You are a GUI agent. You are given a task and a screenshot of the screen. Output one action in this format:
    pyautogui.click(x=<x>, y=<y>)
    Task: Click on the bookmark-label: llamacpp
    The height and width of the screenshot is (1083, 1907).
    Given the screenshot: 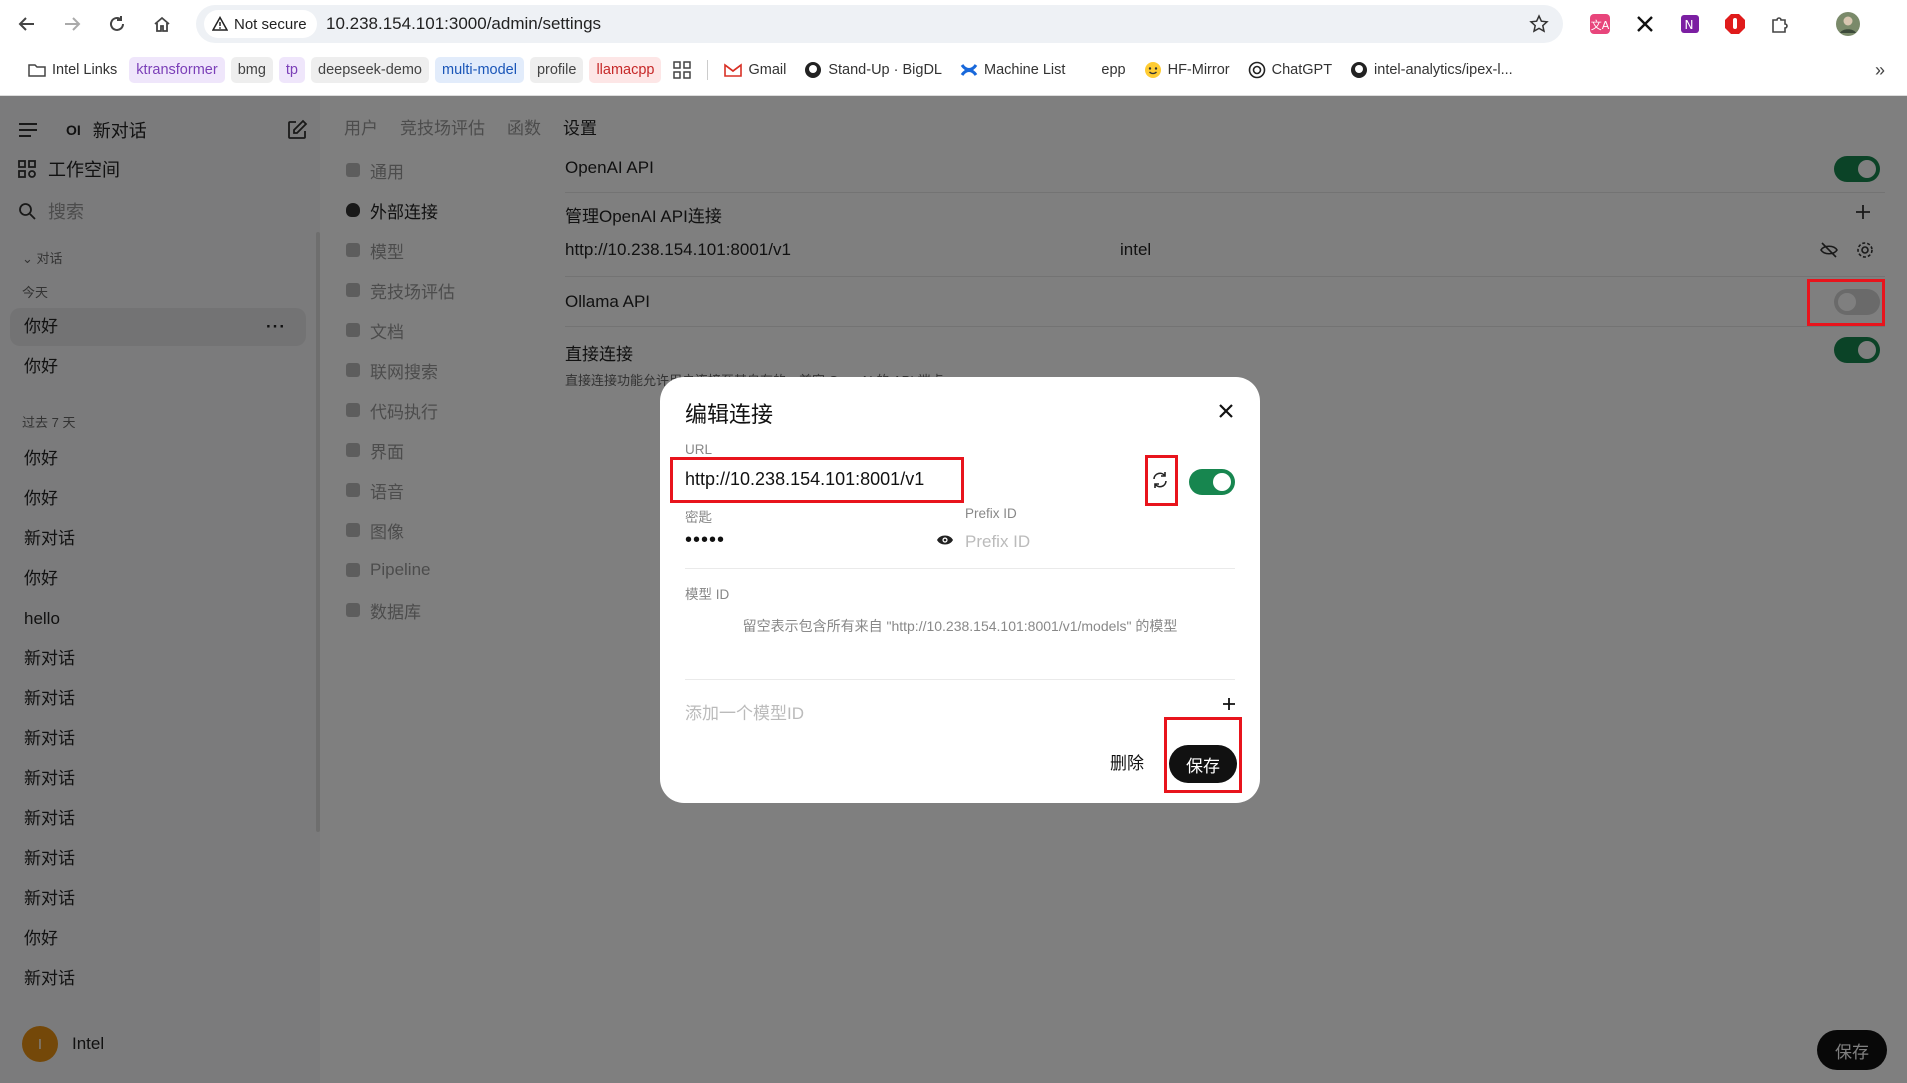 What is the action you would take?
    pyautogui.click(x=625, y=70)
    